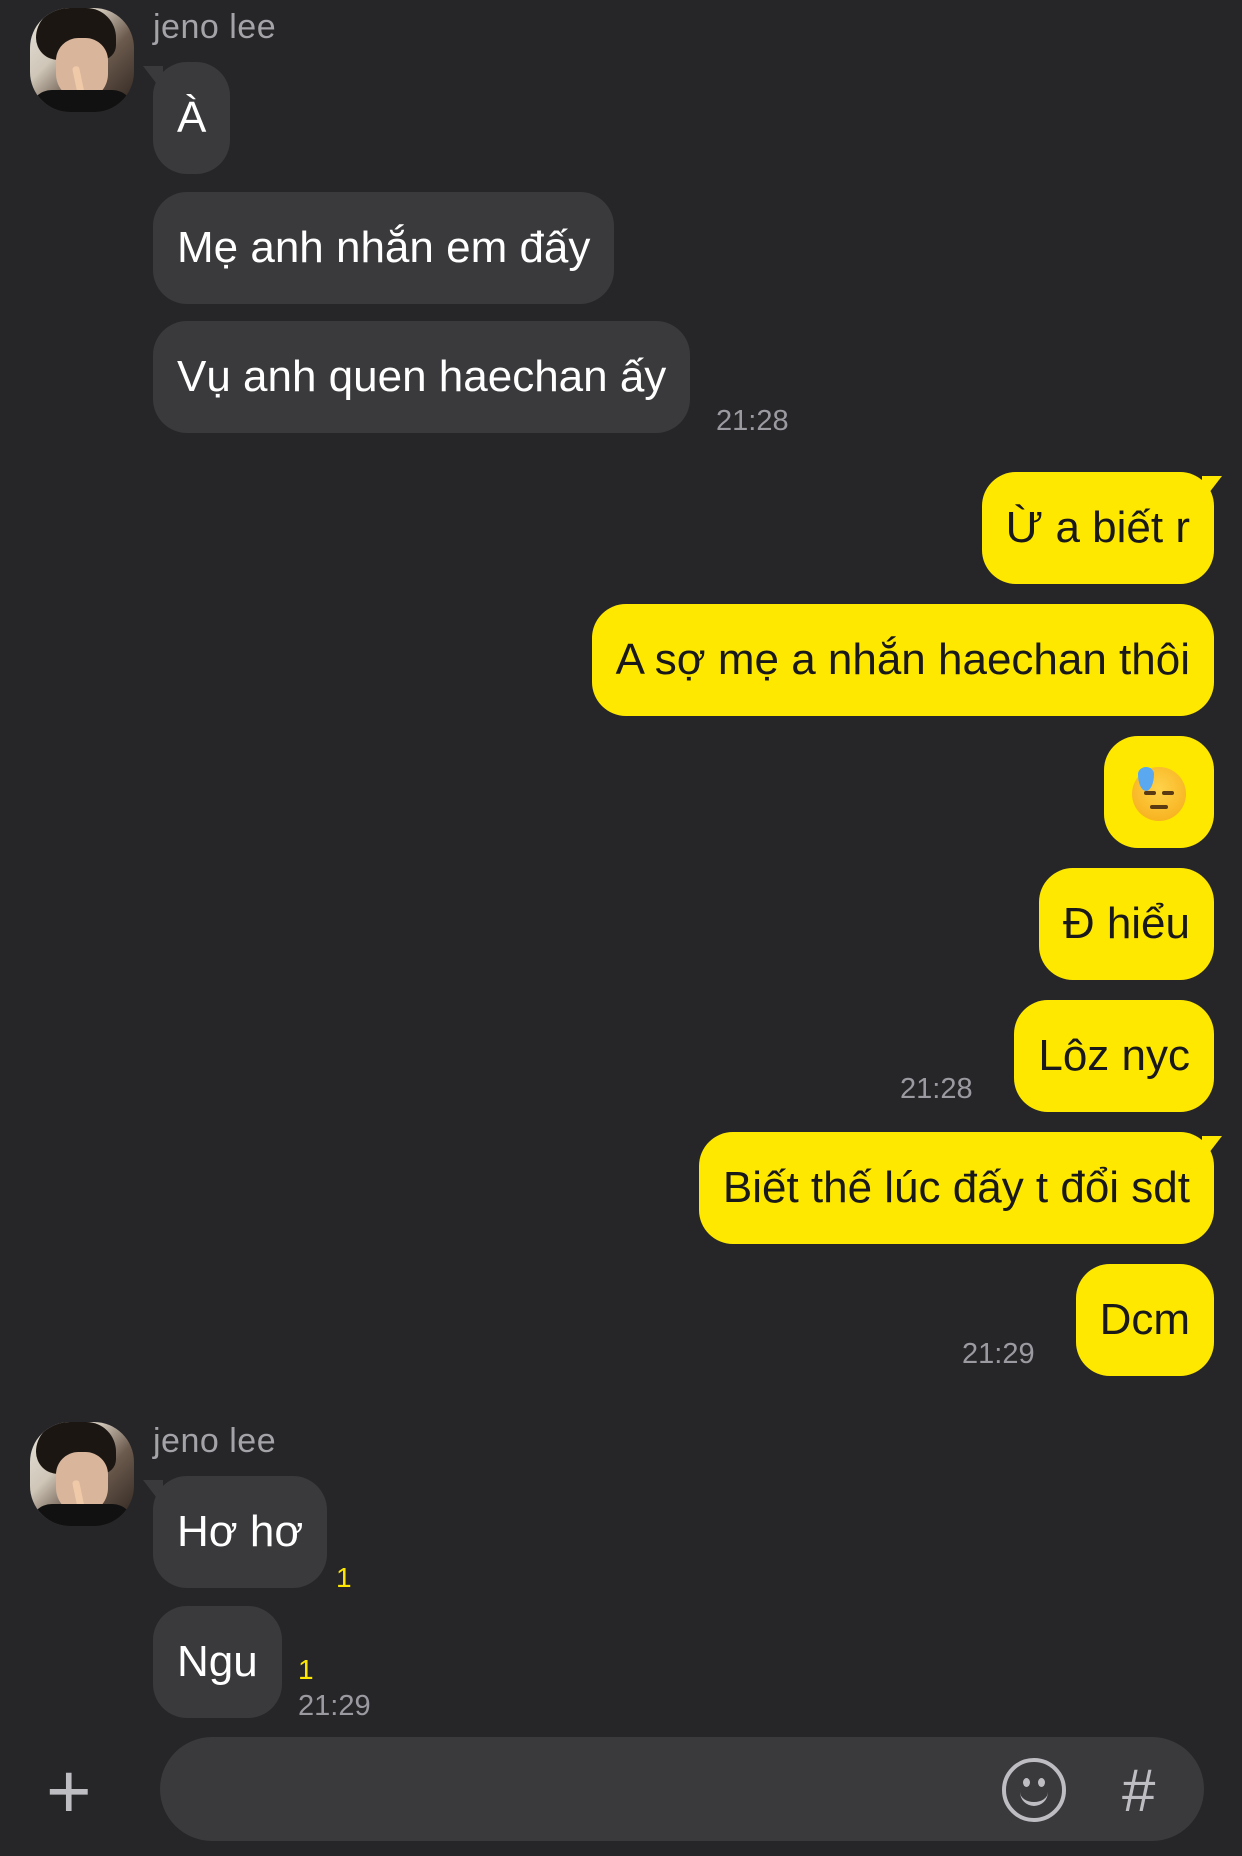 The width and height of the screenshot is (1242, 1856). I want to click on message-bubble-outgoing: Dcm, so click(1144, 1320).